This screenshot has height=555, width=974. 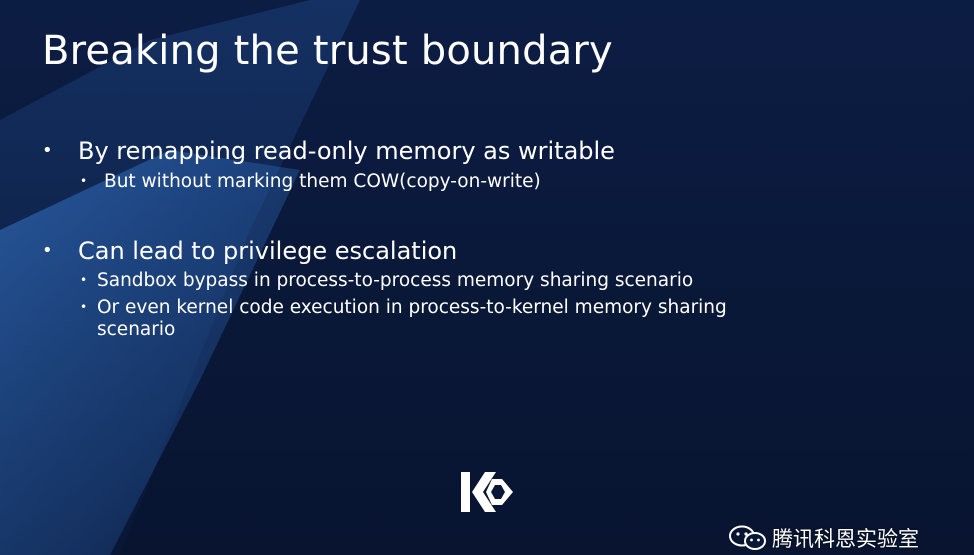 I want to click on watermark: 腾讯科恩实验室, so click(x=823, y=538).